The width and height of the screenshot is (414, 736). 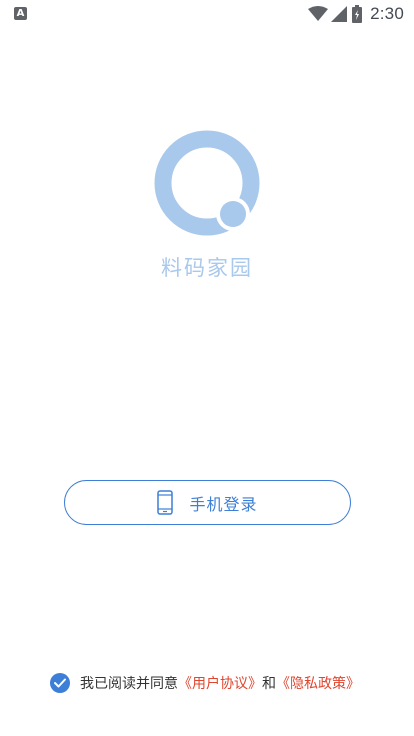 What do you see at coordinates (20, 13) in the screenshot?
I see `notification-icon: A` at bounding box center [20, 13].